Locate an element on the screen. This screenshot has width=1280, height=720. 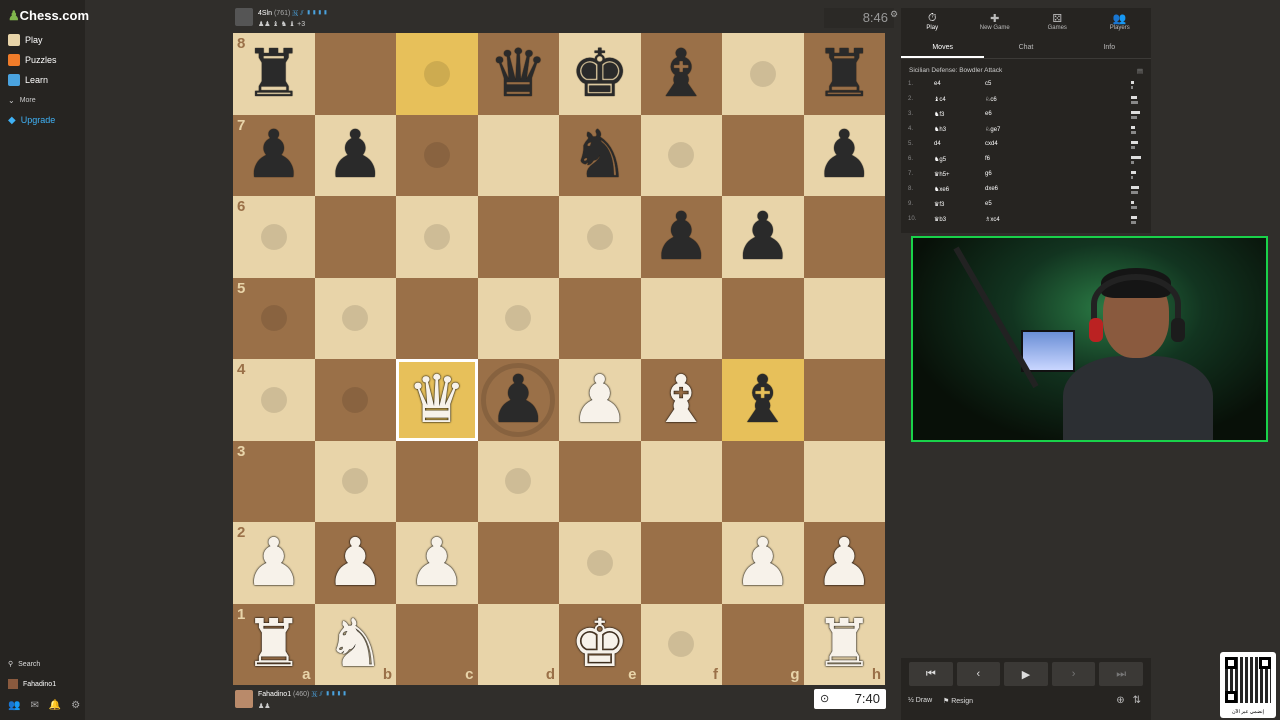
square-d5 is located at coordinates (518, 318).